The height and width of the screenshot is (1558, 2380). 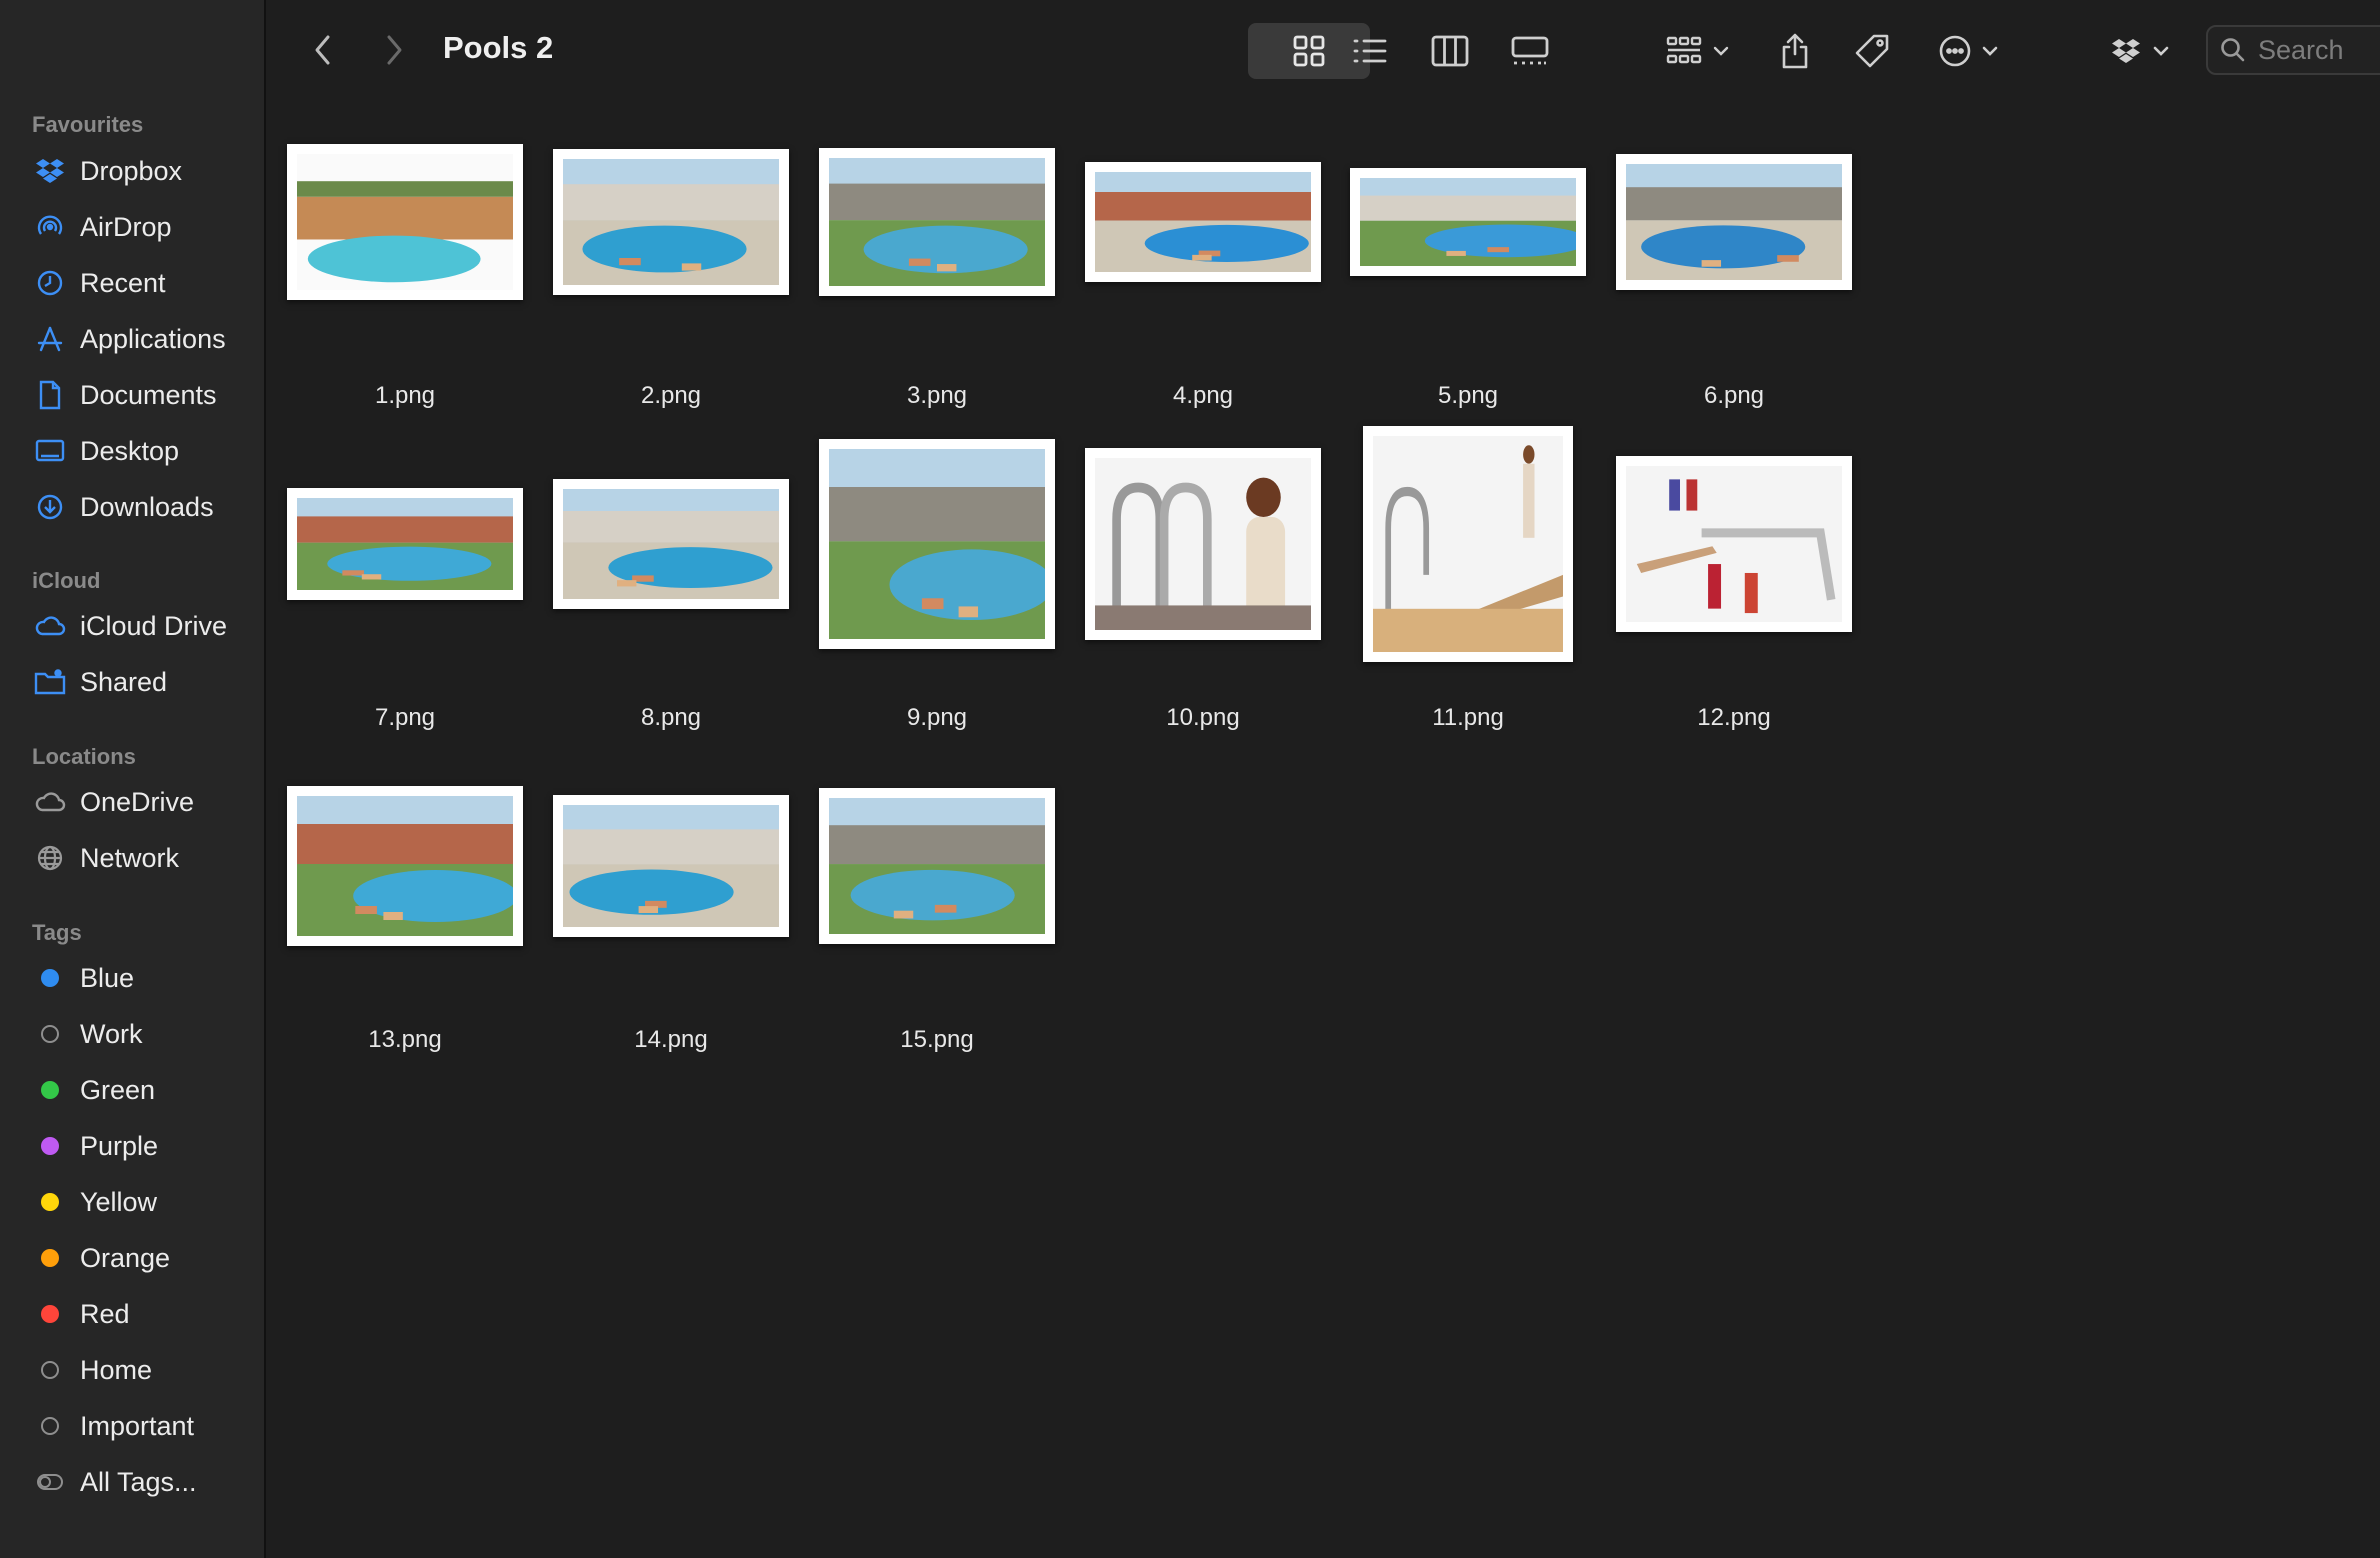 I want to click on sidebar-item-downloads: Downloads, so click(x=132, y=507).